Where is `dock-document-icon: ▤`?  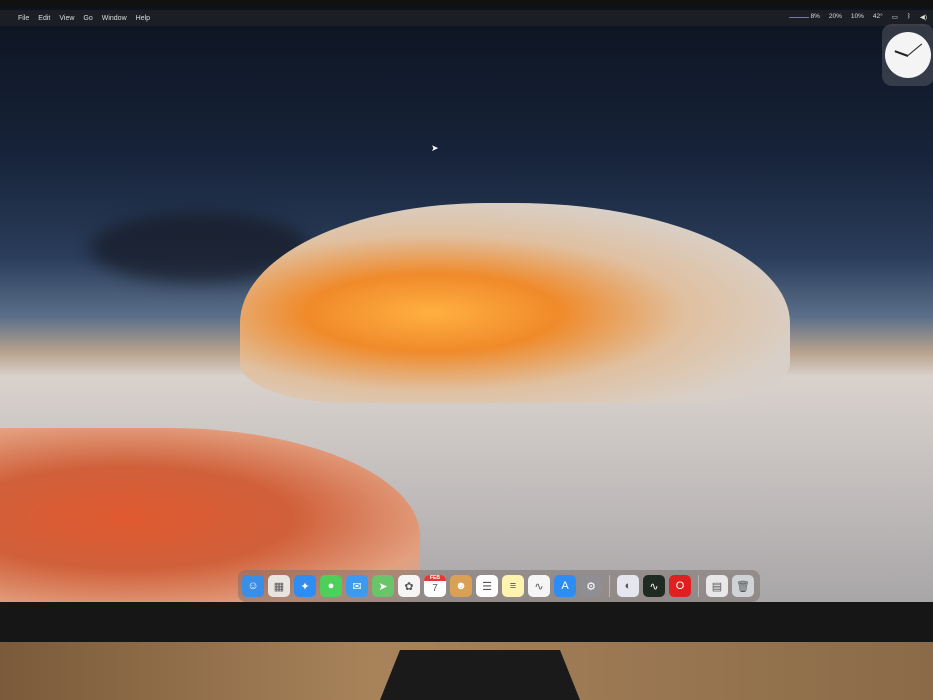
dock-document-icon: ▤ is located at coordinates (717, 586).